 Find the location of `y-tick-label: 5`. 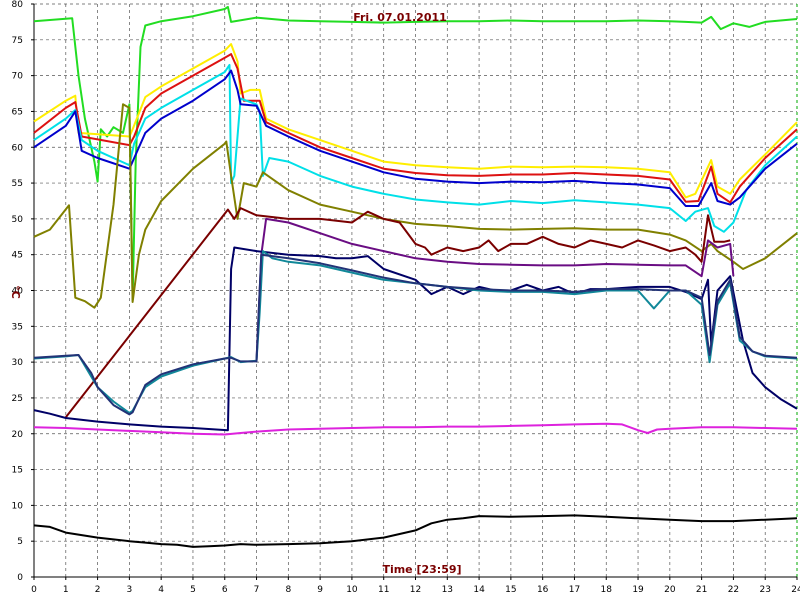

y-tick-label: 5 is located at coordinates (20, 542).